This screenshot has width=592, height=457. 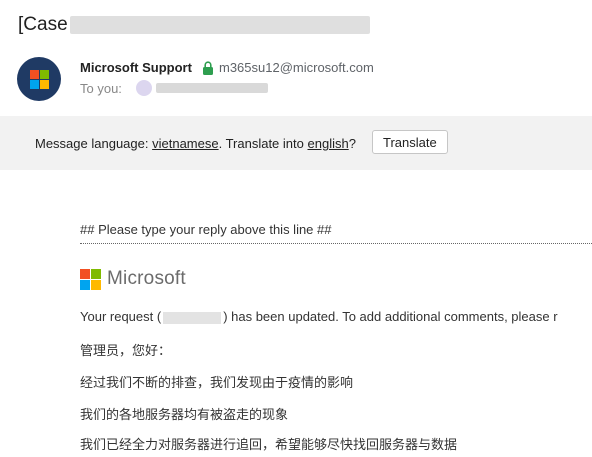 What do you see at coordinates (192, 317) in the screenshot?
I see `request-id-redacted` at bounding box center [192, 317].